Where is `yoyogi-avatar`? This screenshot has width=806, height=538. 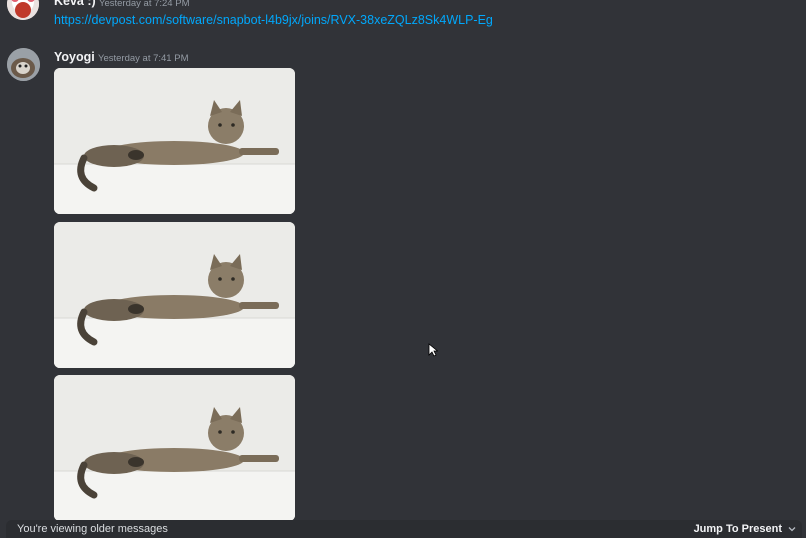 yoyogi-avatar is located at coordinates (23, 64).